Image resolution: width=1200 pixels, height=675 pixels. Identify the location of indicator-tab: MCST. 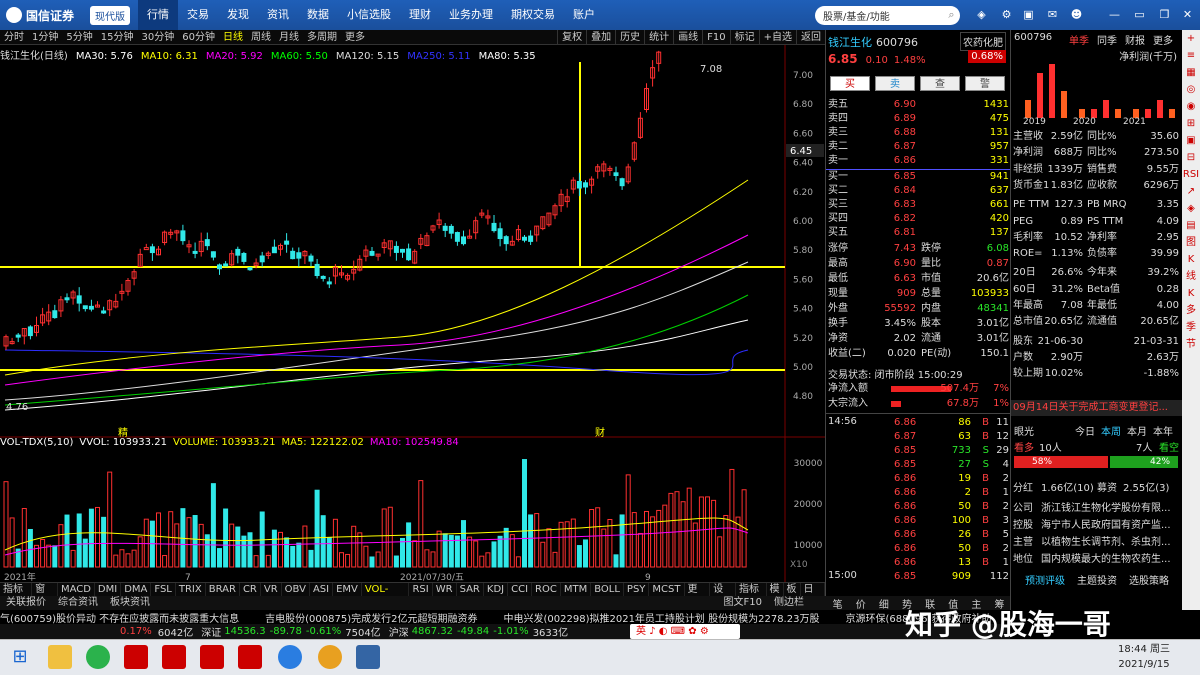
(667, 589).